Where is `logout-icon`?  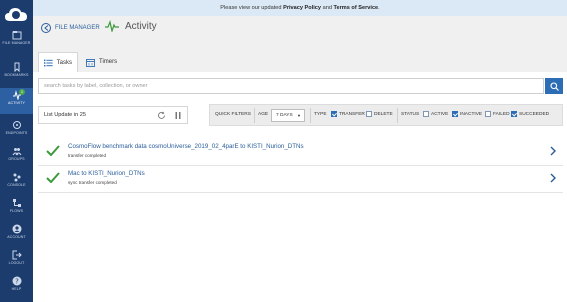 logout-icon is located at coordinates (17, 255).